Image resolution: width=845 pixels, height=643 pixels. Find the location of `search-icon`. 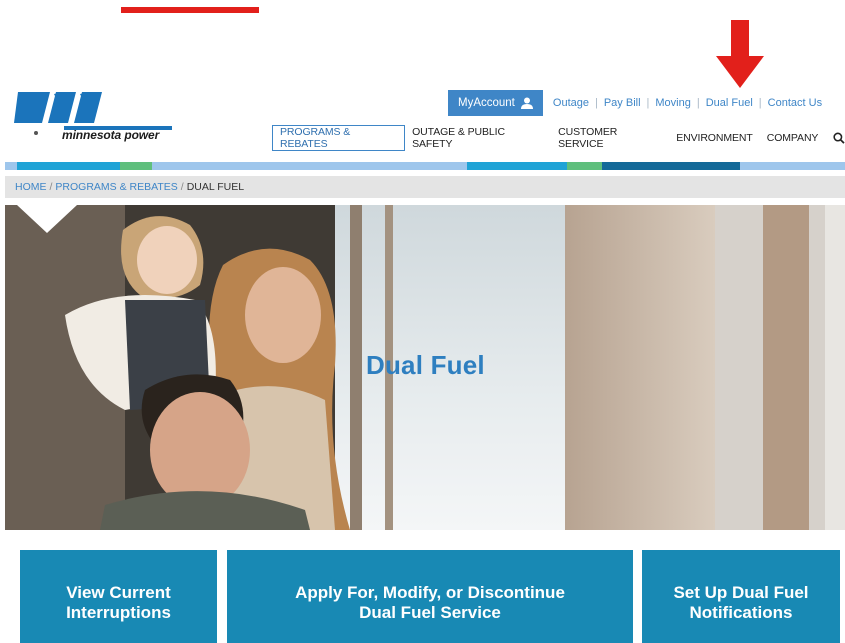

search-icon is located at coordinates (839, 138).